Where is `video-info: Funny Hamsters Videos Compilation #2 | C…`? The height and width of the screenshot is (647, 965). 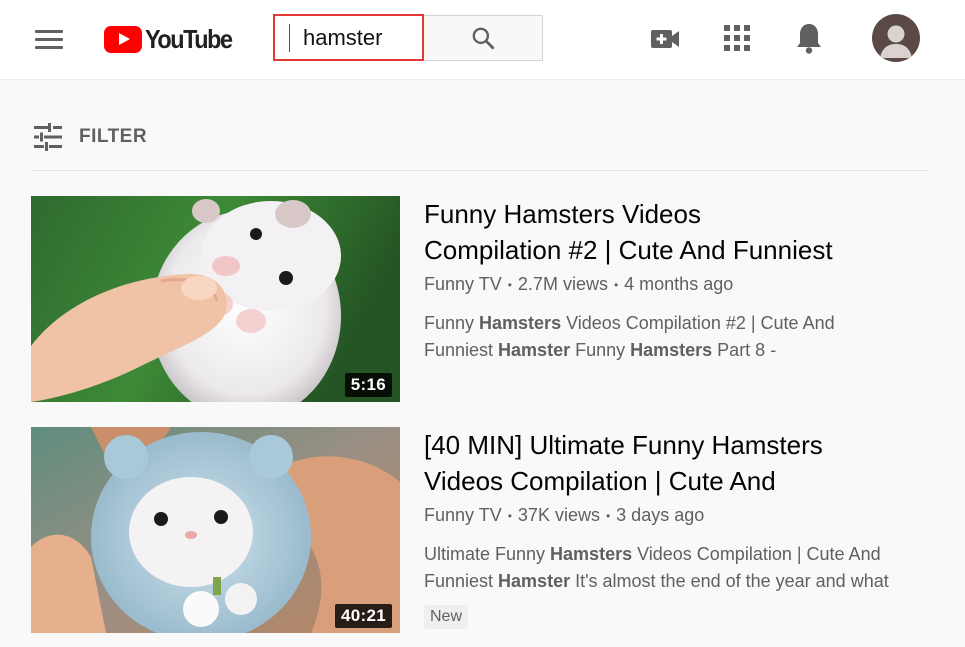 video-info: Funny Hamsters Videos Compilation #2 | C… is located at coordinates (684, 280).